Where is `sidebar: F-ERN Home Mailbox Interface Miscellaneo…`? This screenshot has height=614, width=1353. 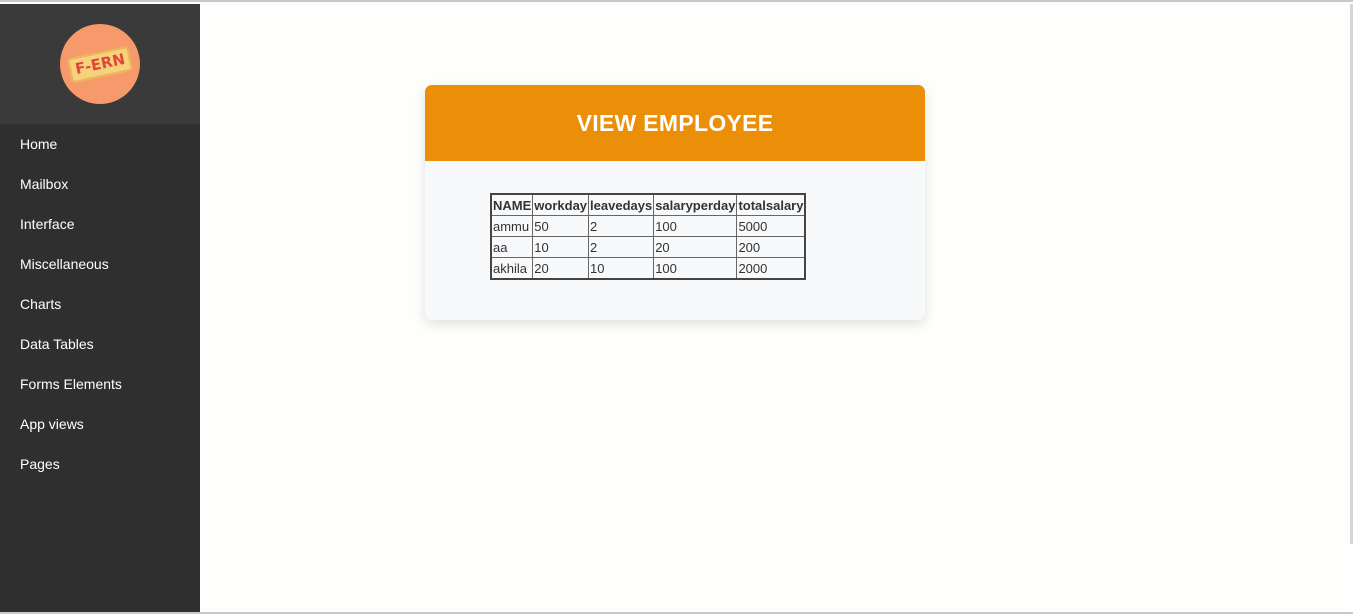
sidebar: F-ERN Home Mailbox Interface Miscellaneo… is located at coordinates (100, 308).